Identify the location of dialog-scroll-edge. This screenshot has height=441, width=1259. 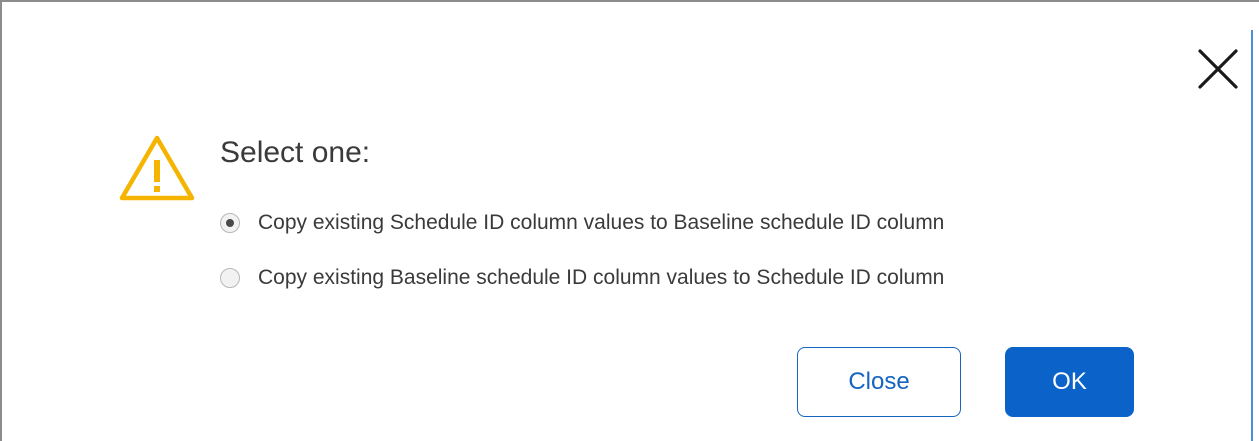
(1252, 235).